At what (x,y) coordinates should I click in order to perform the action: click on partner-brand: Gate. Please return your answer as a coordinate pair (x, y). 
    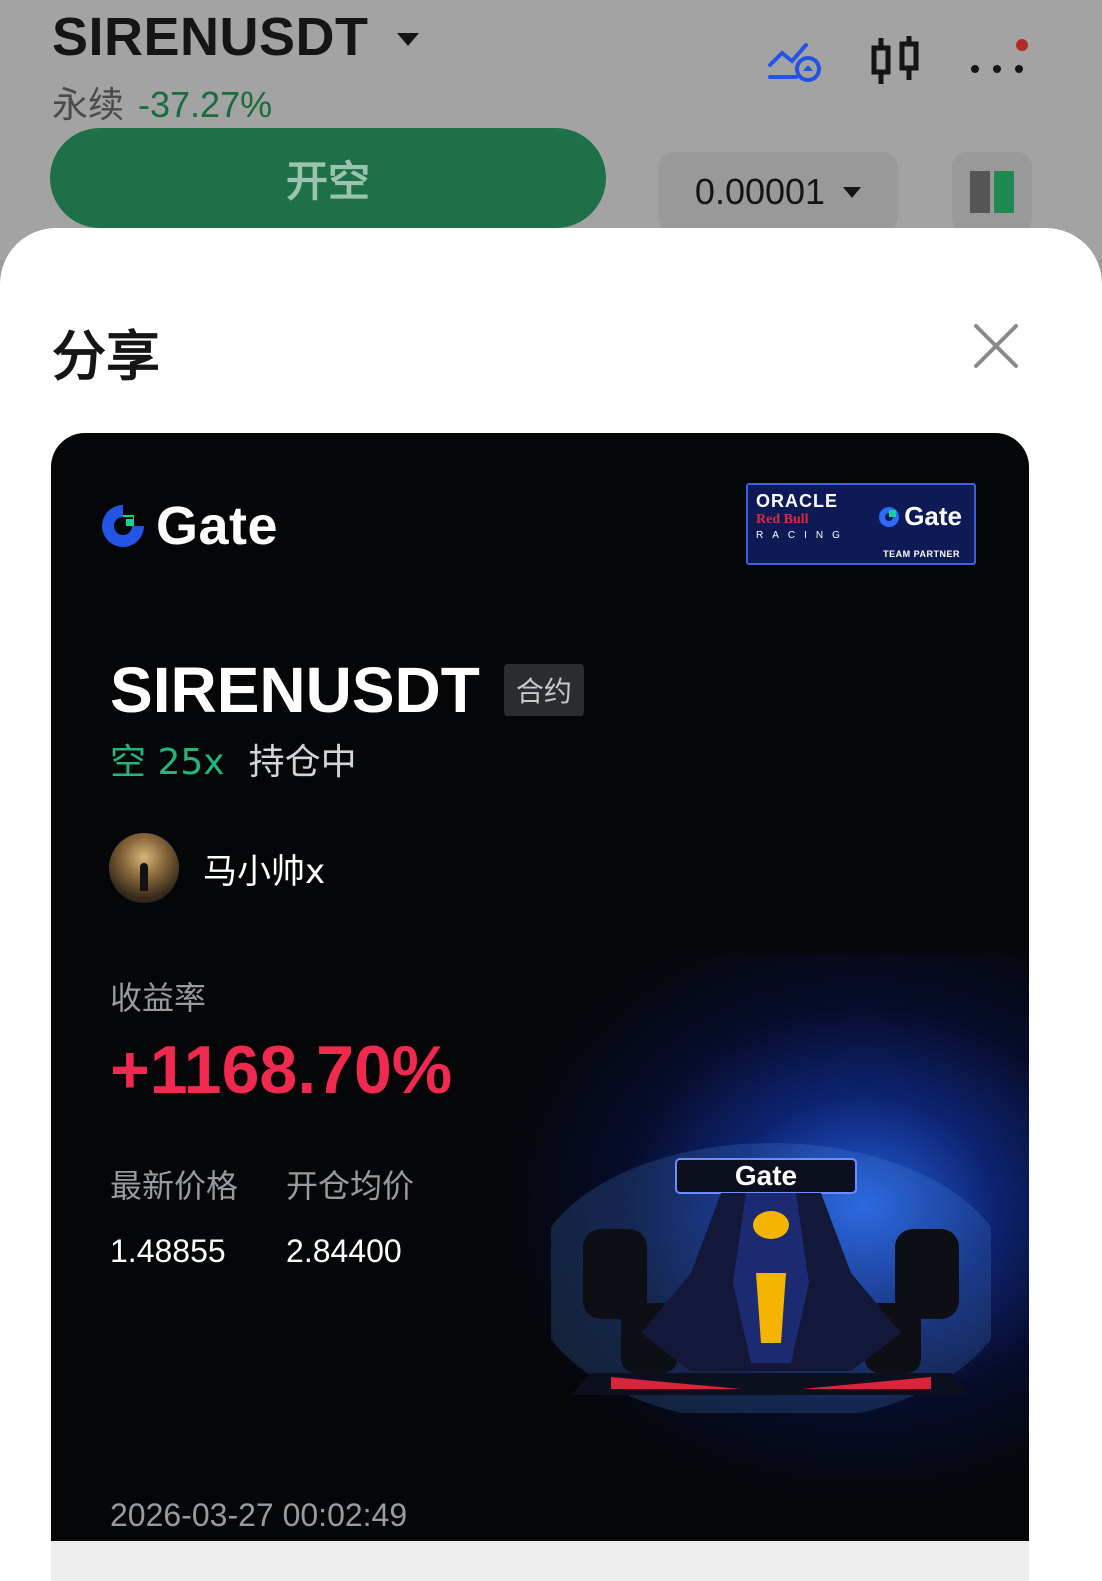
    Looking at the image, I should click on (933, 516).